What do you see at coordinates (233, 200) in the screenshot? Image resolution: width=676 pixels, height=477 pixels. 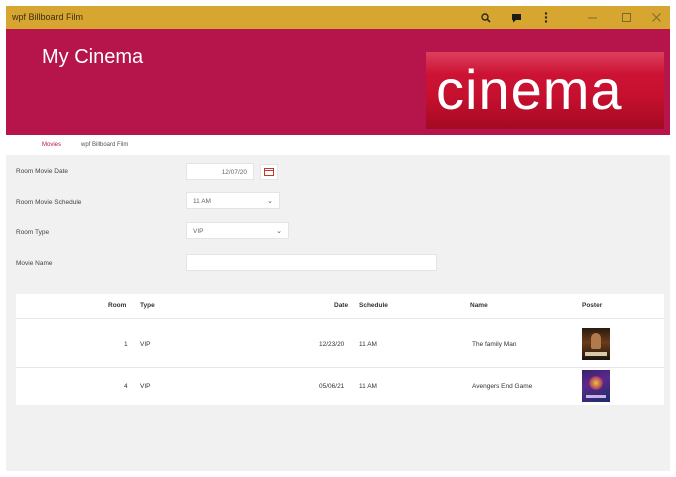 I see `schedule-select: 11 AM ⌄` at bounding box center [233, 200].